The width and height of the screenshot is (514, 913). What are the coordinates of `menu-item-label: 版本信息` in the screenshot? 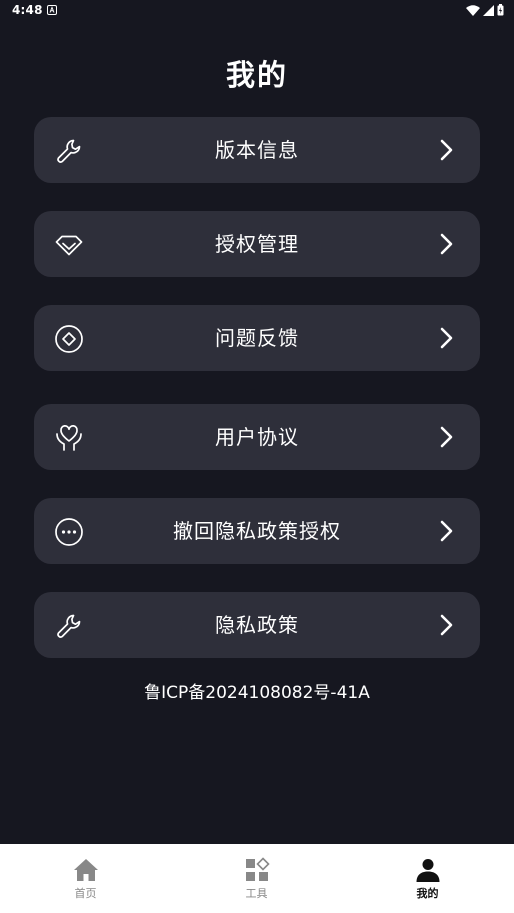 It's located at (257, 150).